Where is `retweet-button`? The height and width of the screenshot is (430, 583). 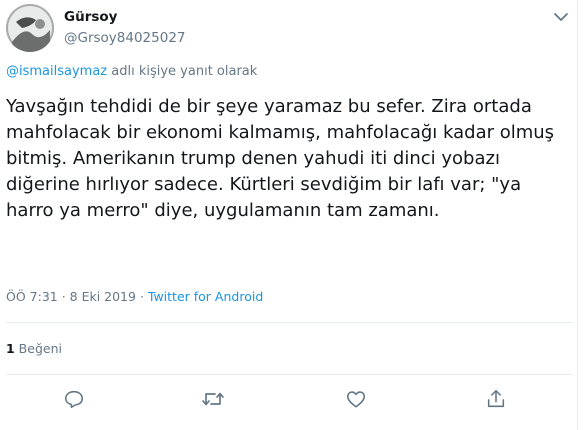 retweet-button is located at coordinates (213, 399).